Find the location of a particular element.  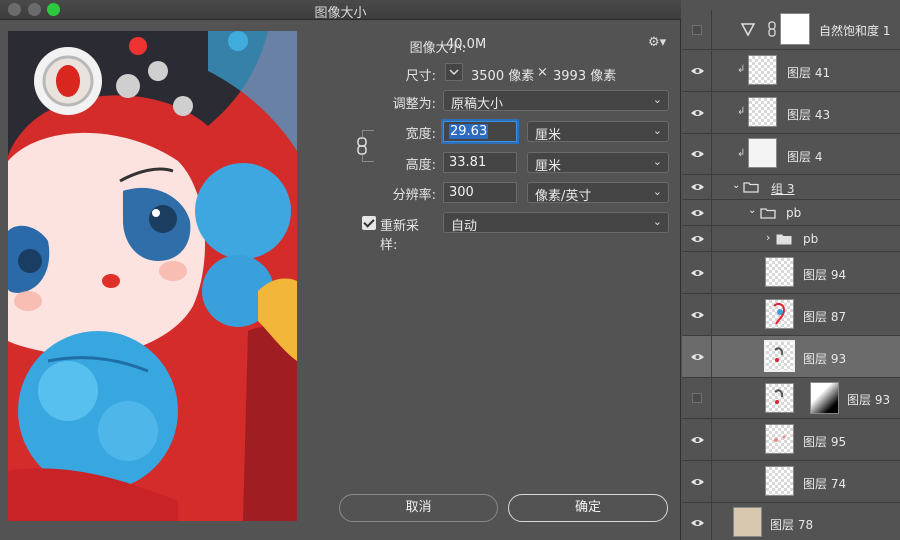

layer-name: 图层 94 is located at coordinates (825, 275).